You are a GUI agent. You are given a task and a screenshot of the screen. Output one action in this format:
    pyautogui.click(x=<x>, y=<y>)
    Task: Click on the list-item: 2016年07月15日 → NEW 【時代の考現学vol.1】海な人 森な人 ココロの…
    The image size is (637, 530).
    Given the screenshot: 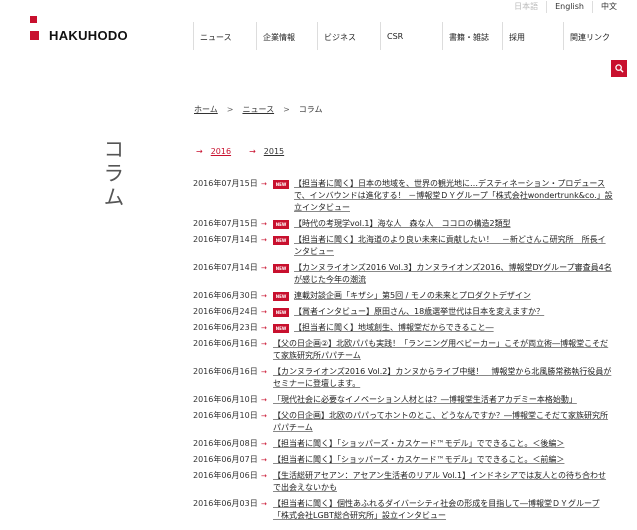 What is the action you would take?
    pyautogui.click(x=403, y=224)
    